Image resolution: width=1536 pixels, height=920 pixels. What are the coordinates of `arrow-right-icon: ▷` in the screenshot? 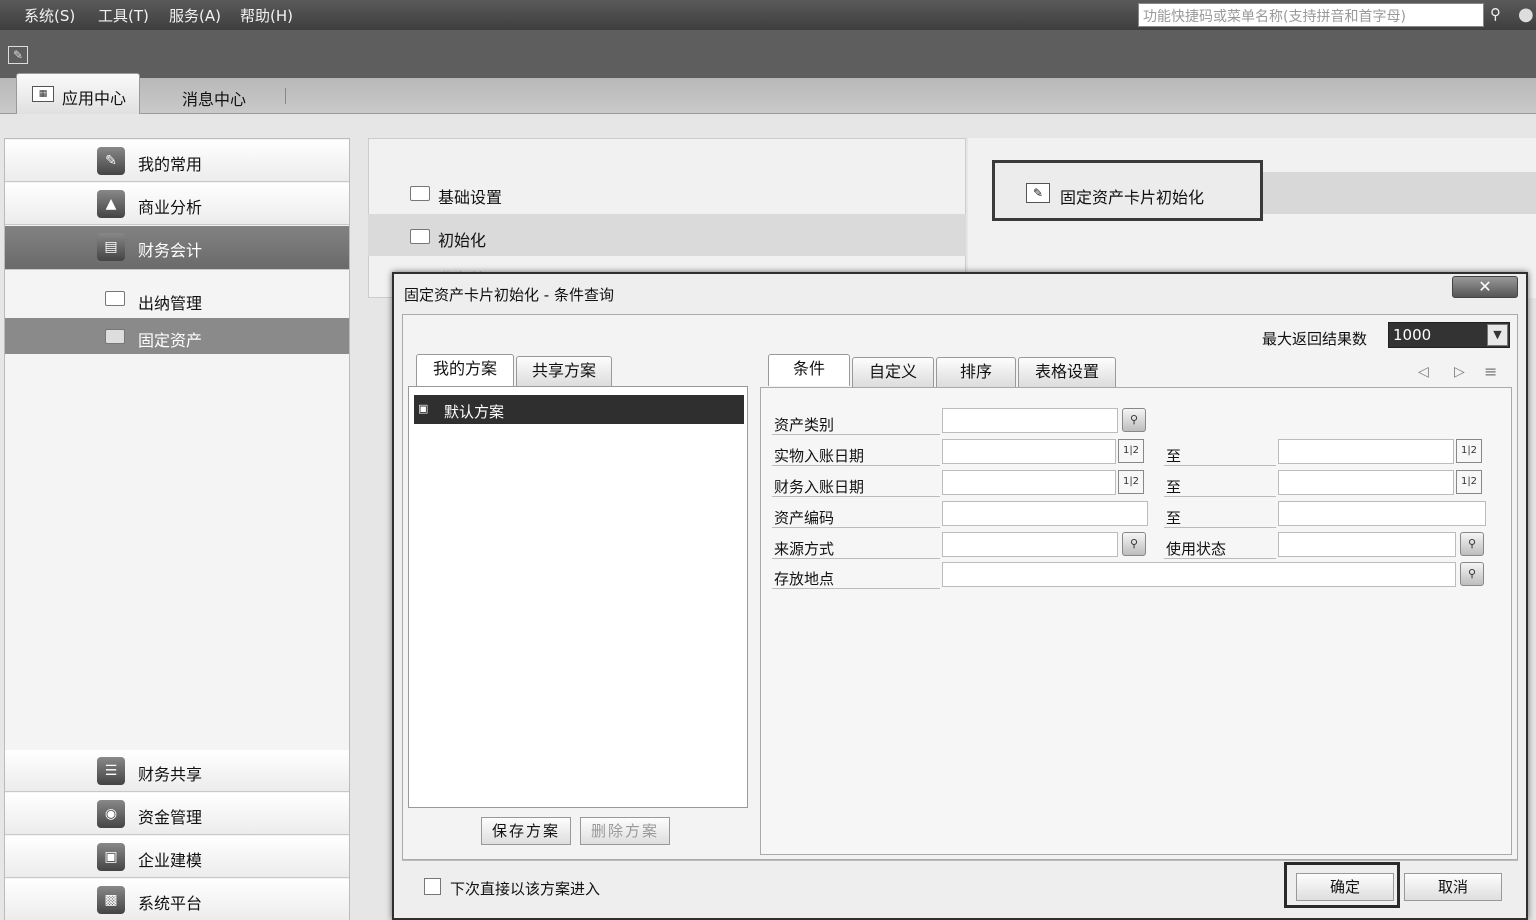 It's located at (1459, 372).